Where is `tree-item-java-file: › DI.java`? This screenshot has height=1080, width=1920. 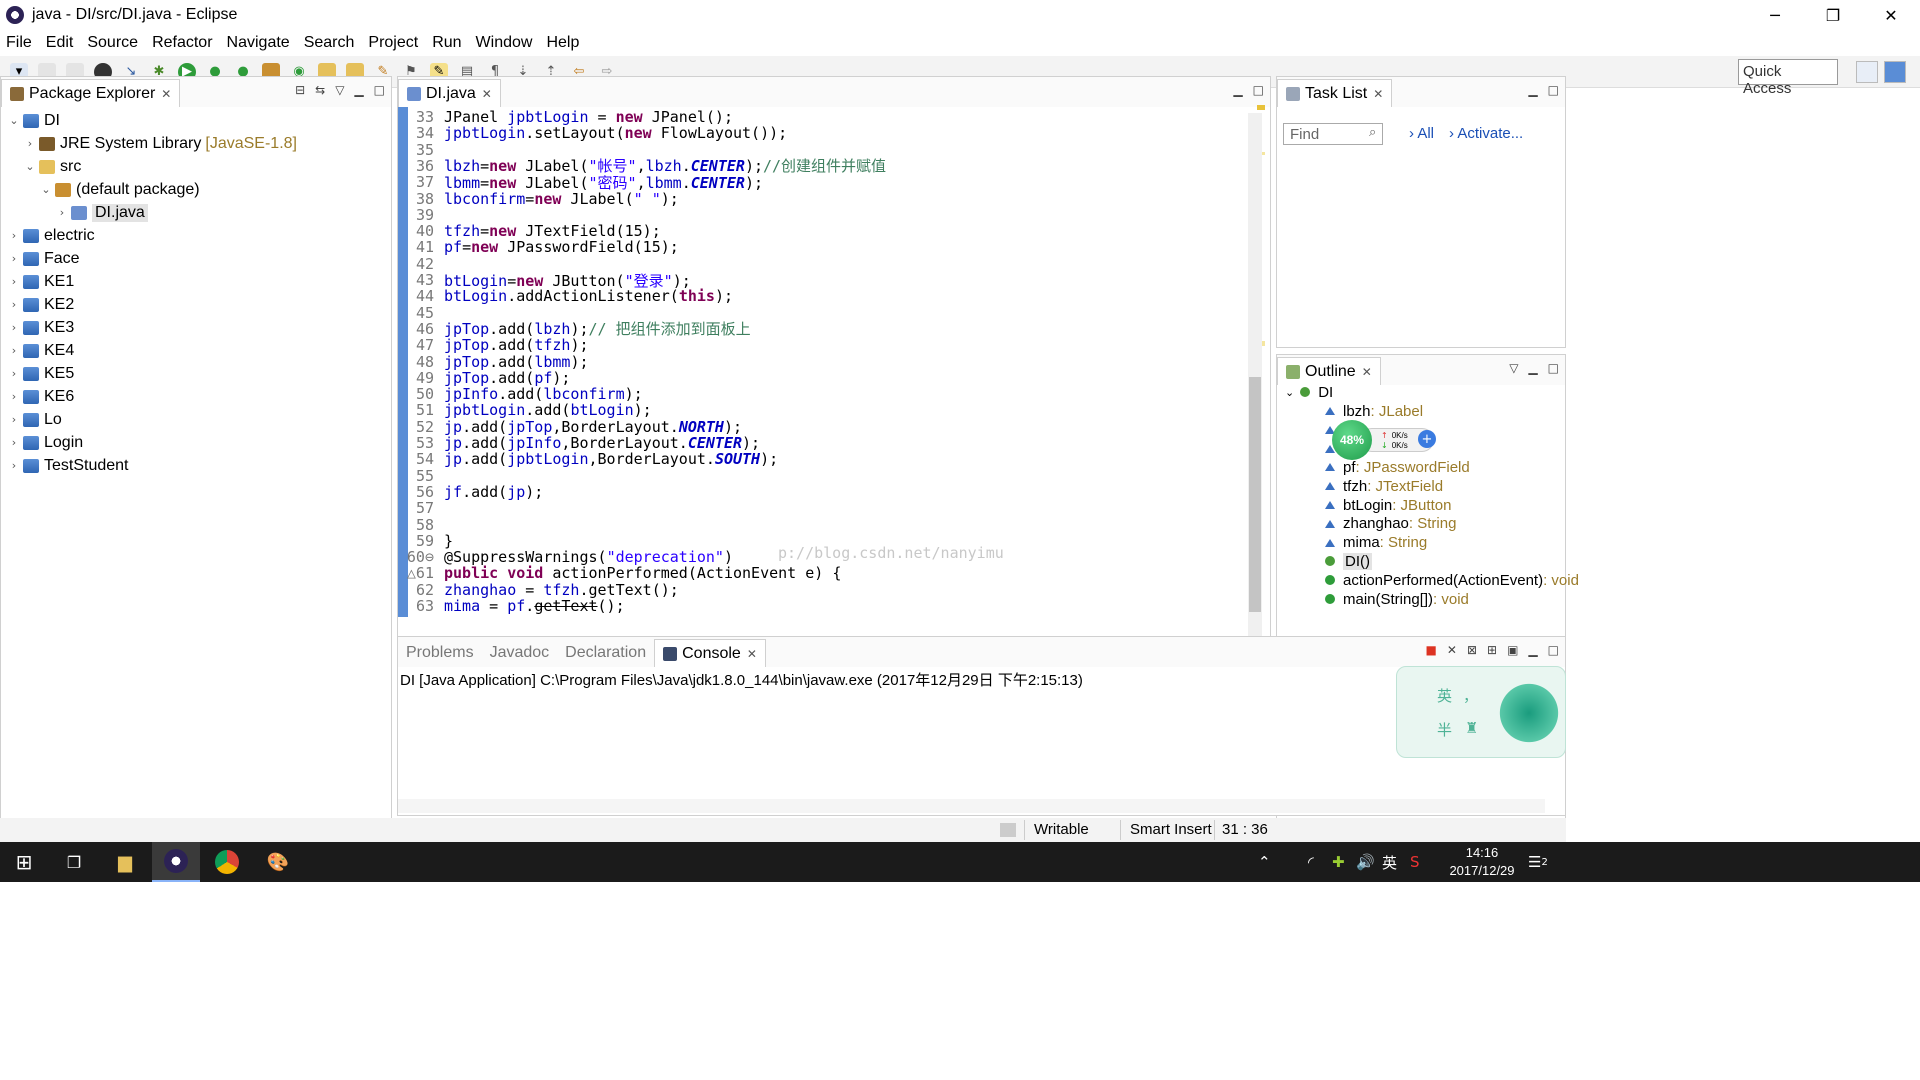 tree-item-java-file: › DI.java is located at coordinates (196, 212).